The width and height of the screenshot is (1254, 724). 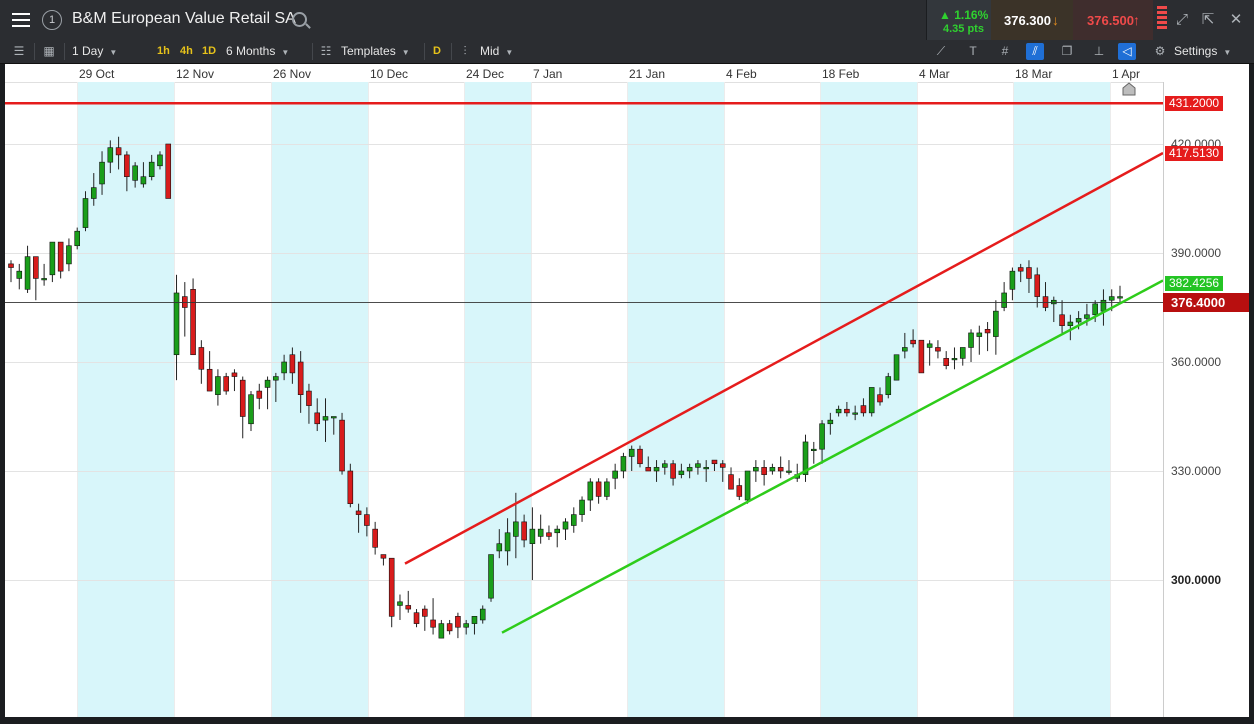 What do you see at coordinates (437, 51) in the screenshot?
I see `d-badge: D` at bounding box center [437, 51].